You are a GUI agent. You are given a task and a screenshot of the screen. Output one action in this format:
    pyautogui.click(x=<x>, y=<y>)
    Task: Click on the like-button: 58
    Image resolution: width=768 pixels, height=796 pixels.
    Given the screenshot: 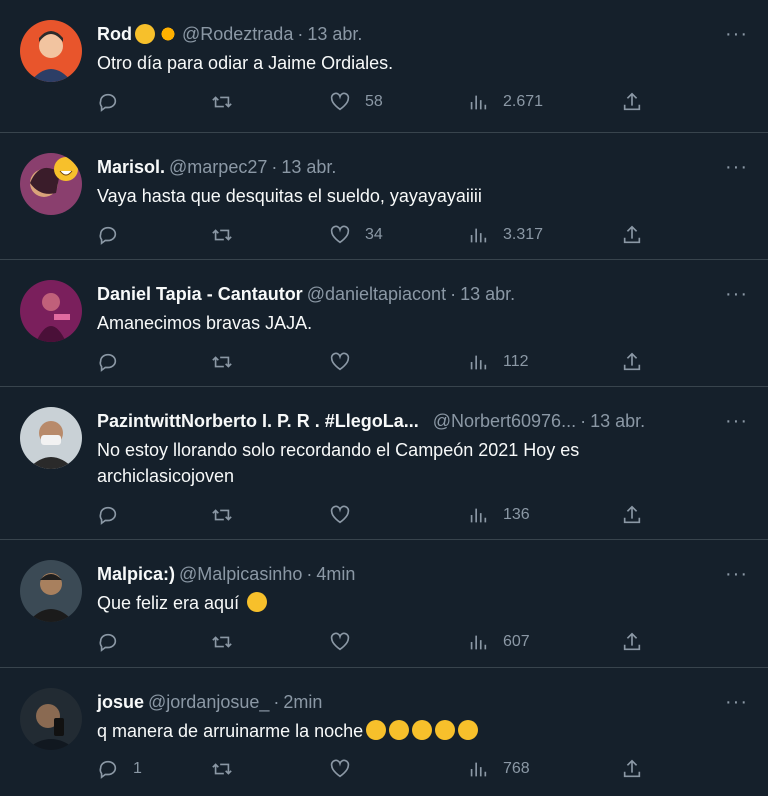 What is the action you would take?
    pyautogui.click(x=356, y=102)
    